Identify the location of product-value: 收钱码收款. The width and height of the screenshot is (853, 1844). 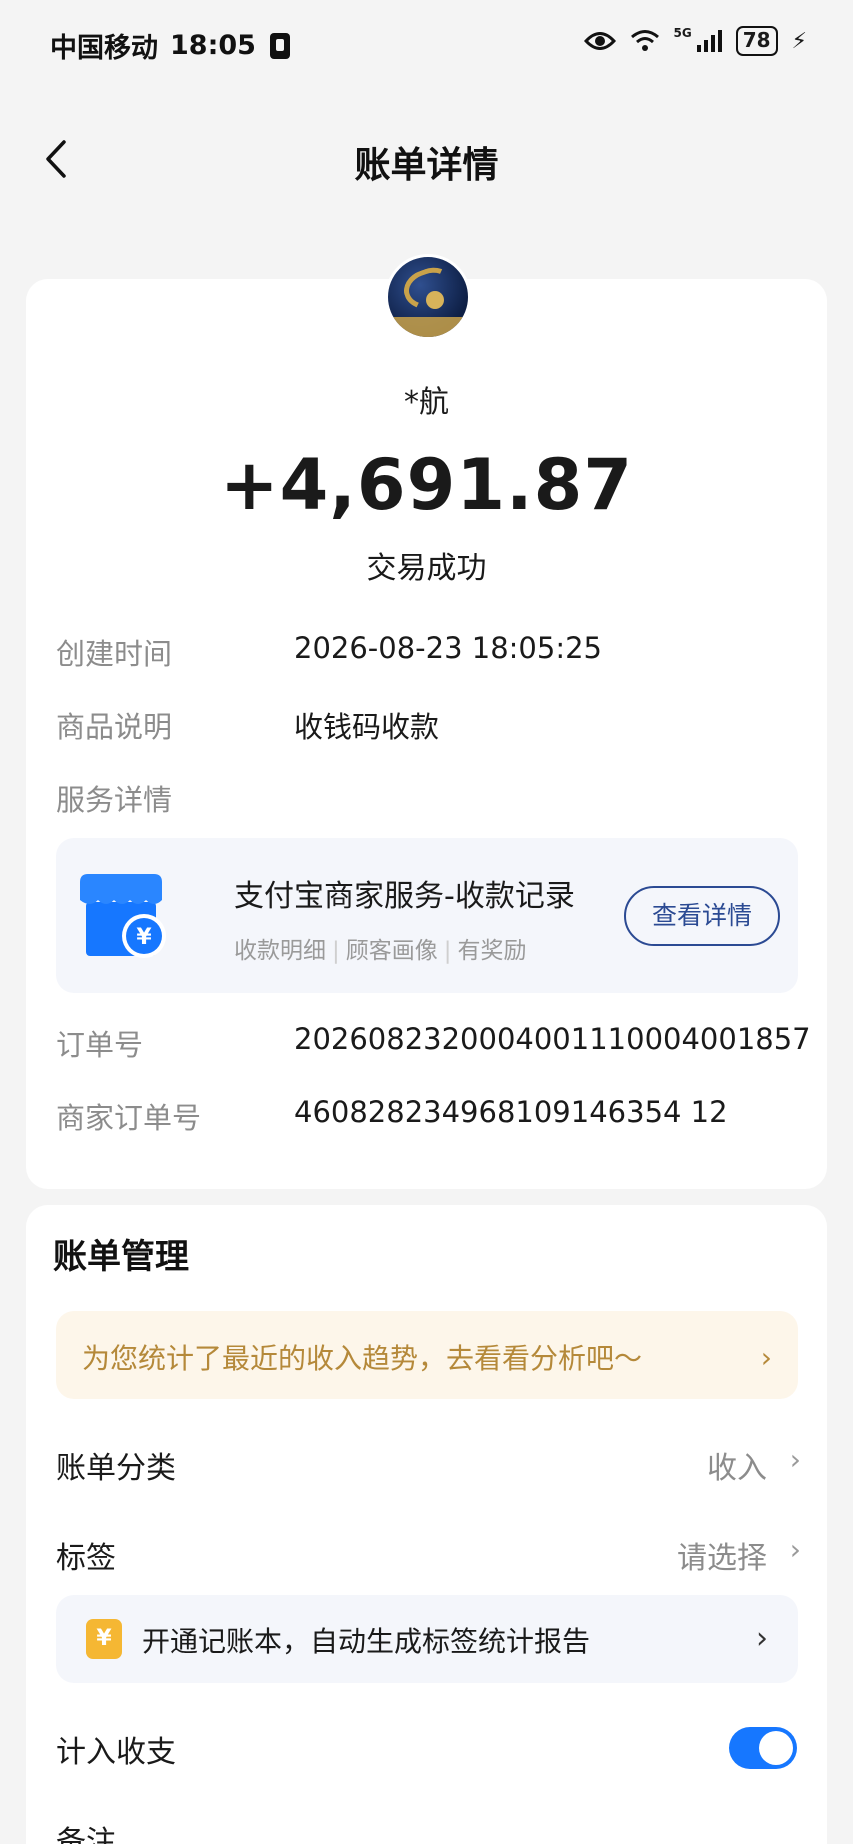
(367, 727).